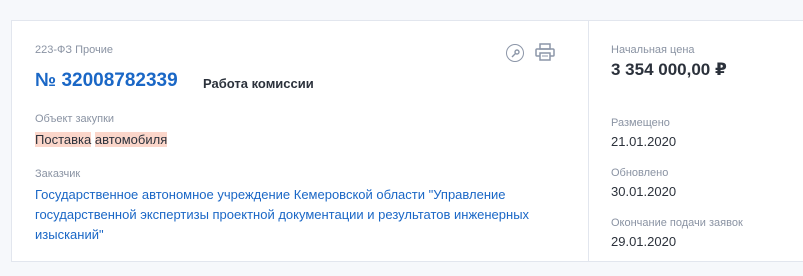 This screenshot has width=803, height=276. I want to click on object-value: Поставка автомобиля, so click(101, 139).